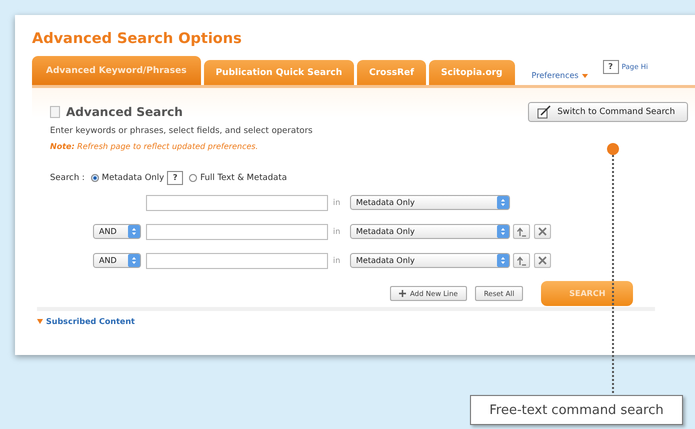 The height and width of the screenshot is (429, 695). What do you see at coordinates (182, 131) in the screenshot?
I see `instructions-text: Enter keywords or phrases, select fields, and select operators` at bounding box center [182, 131].